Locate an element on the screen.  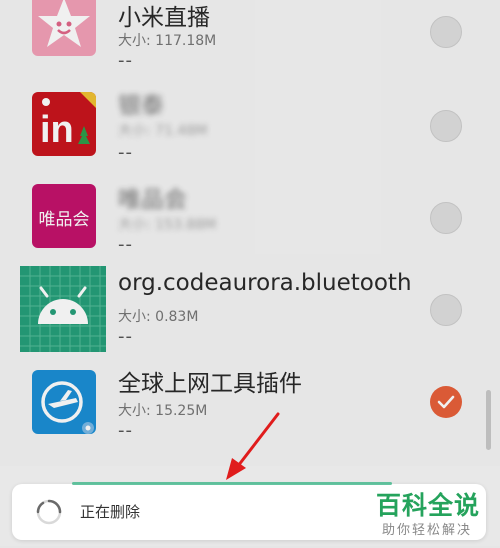
arrow-icon is located at coordinates (253, 446).